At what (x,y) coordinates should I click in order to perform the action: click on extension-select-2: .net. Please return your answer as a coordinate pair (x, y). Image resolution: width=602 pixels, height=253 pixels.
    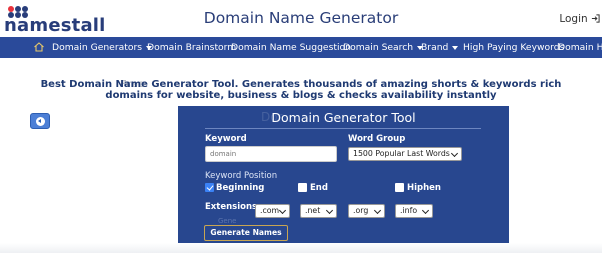
    Looking at the image, I should click on (318, 211).